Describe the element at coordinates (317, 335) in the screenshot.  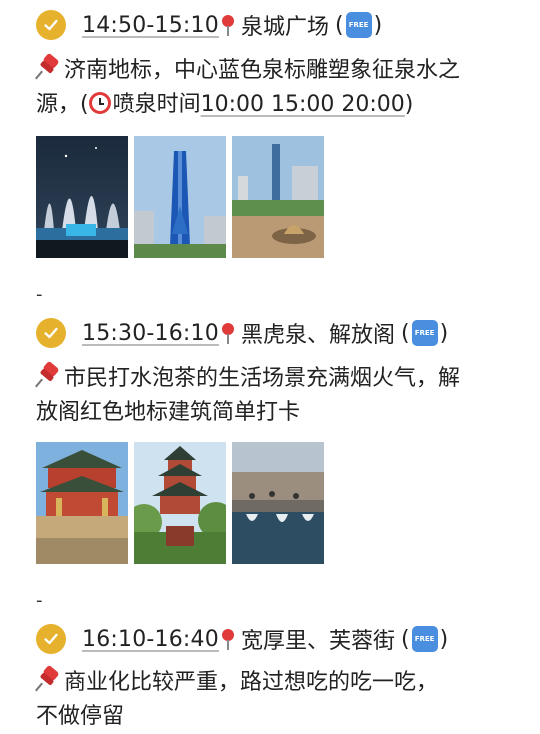
I see `place-name: 黑虎泉、解放阁` at that location.